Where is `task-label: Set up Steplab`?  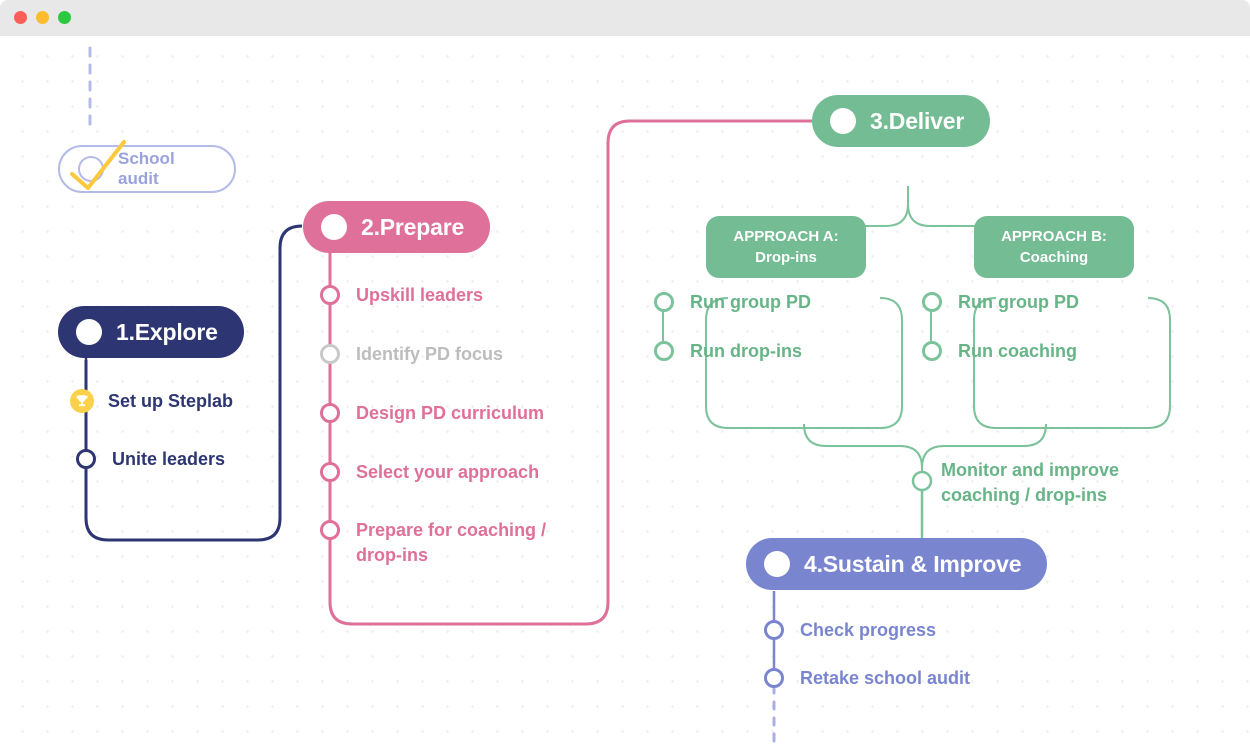 task-label: Set up Steplab is located at coordinates (171, 401).